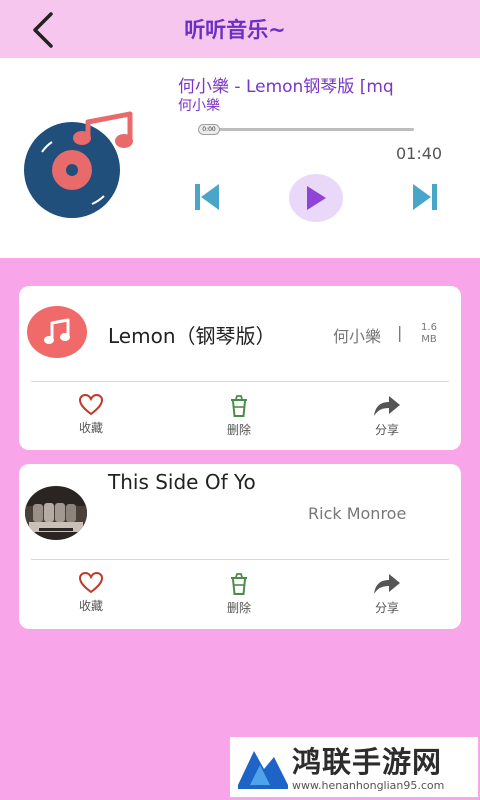 The height and width of the screenshot is (800, 480). I want to click on progress-thumb: 0:00, so click(209, 129).